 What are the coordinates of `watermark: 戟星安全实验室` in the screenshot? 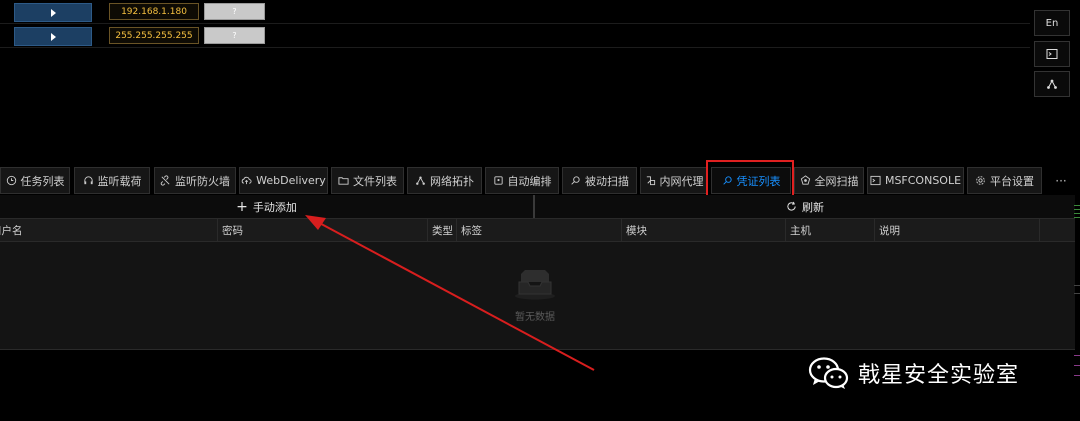 It's located at (913, 373).